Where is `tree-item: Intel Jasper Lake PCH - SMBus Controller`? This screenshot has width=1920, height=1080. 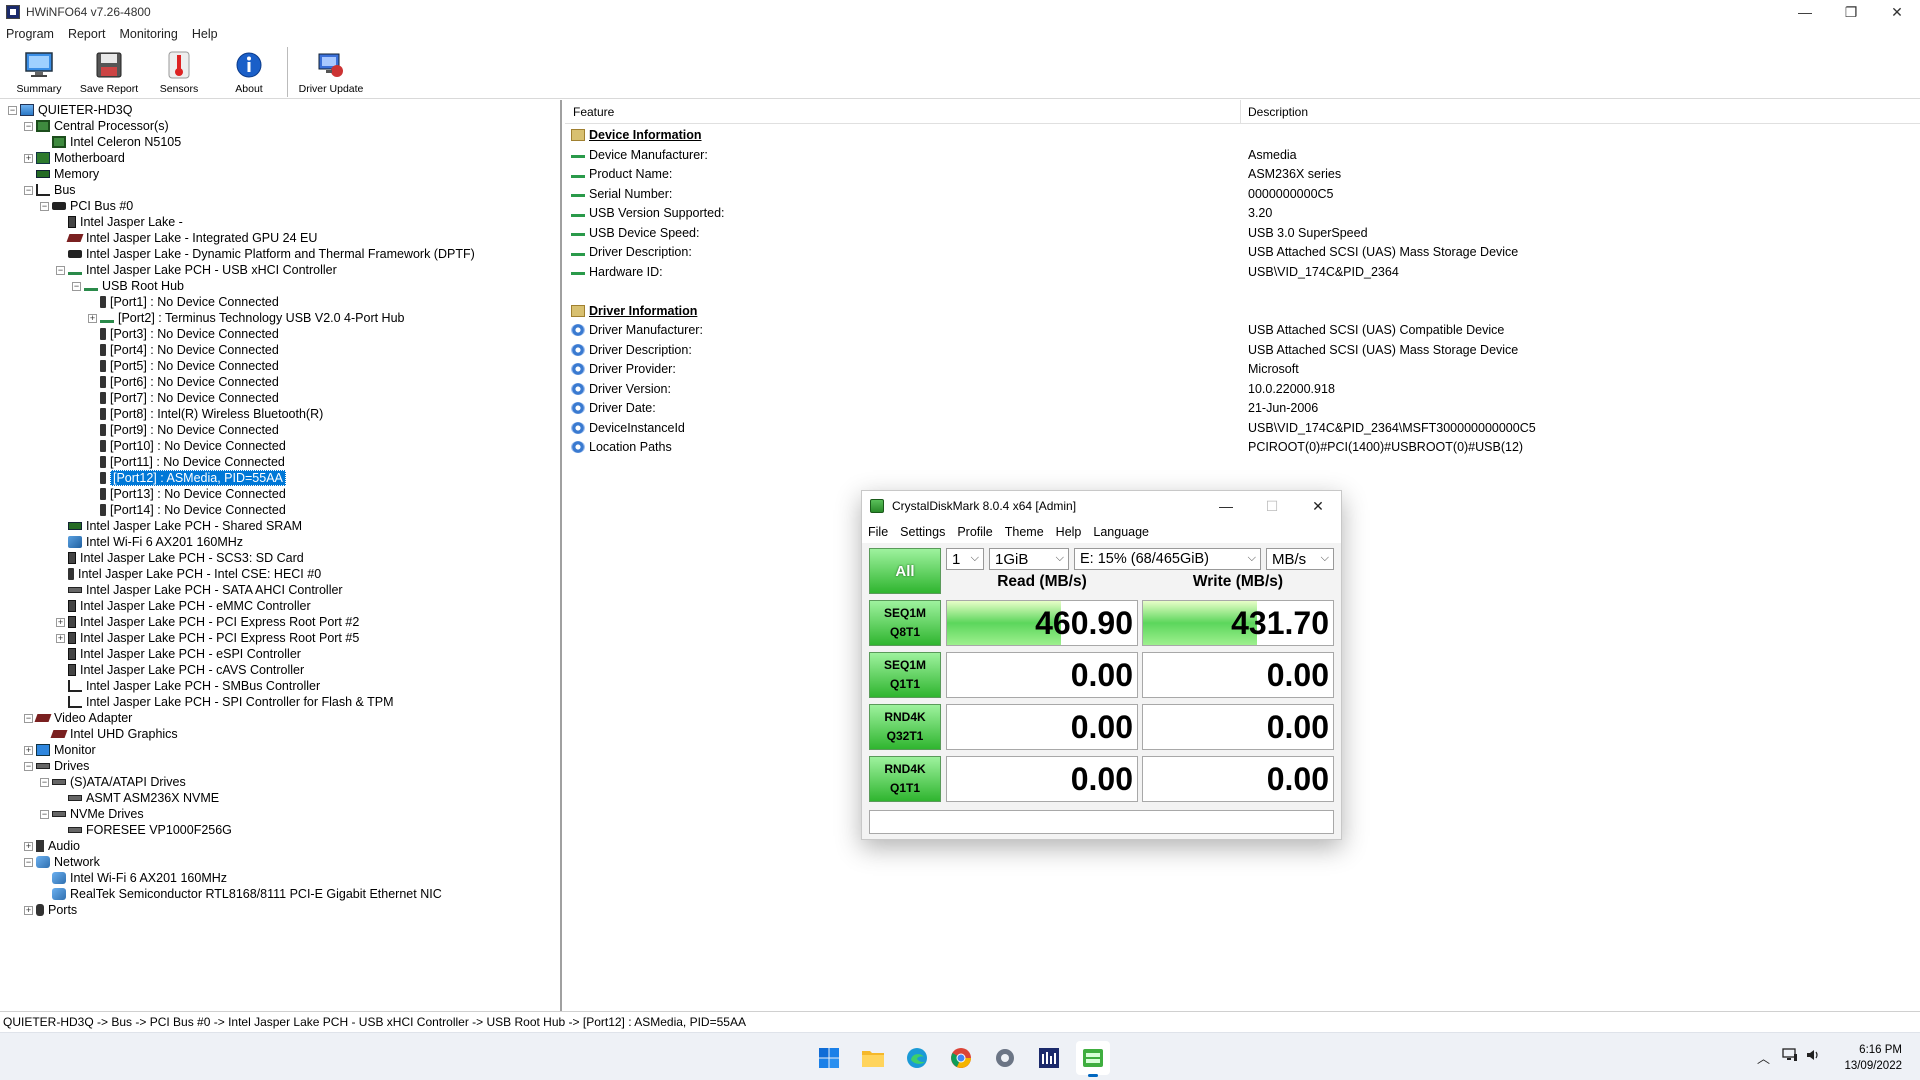 tree-item: Intel Jasper Lake PCH - SMBus Controller is located at coordinates (188, 686).